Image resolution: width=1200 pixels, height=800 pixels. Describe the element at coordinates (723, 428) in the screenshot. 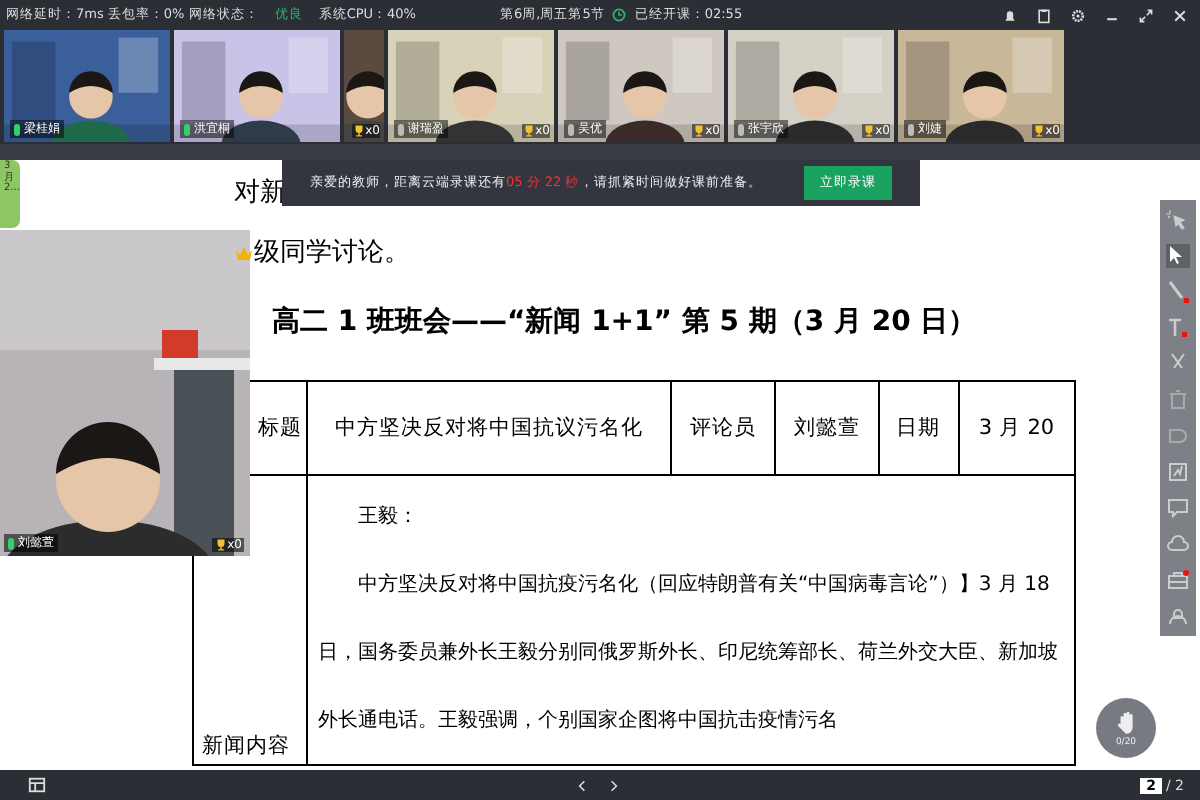

I see `table-cell: 评论员` at that location.